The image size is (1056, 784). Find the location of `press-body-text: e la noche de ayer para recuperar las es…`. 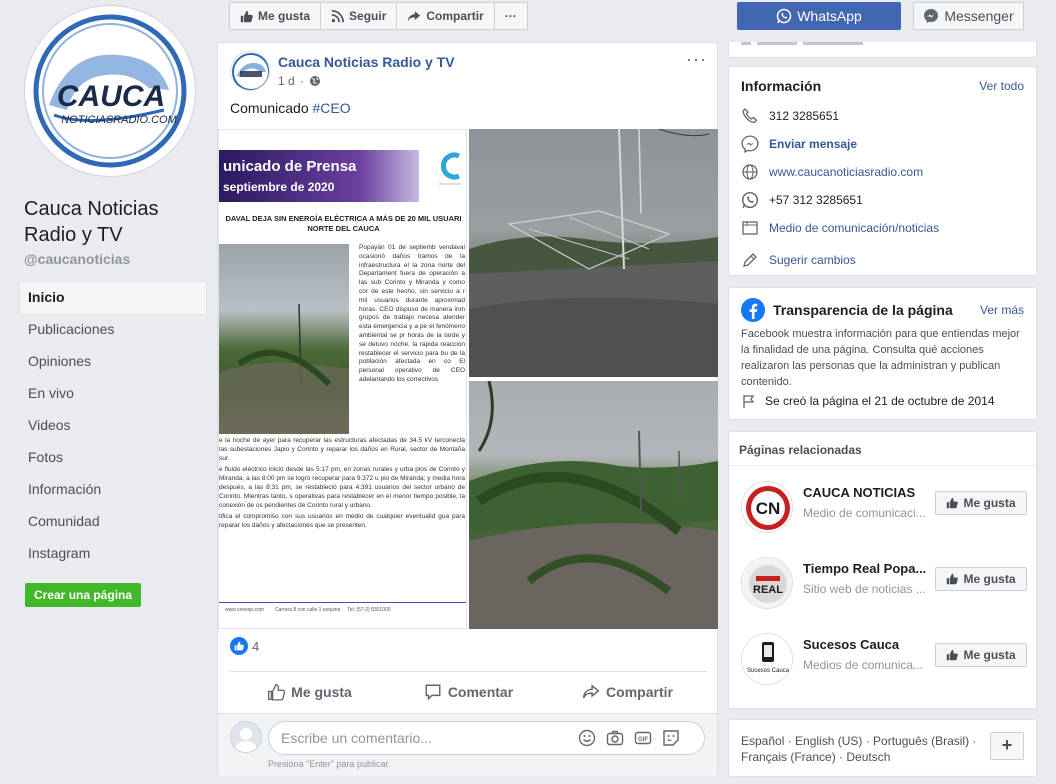

press-body-text: e la noche de ayer para recuperar las es… is located at coordinates (342, 484).